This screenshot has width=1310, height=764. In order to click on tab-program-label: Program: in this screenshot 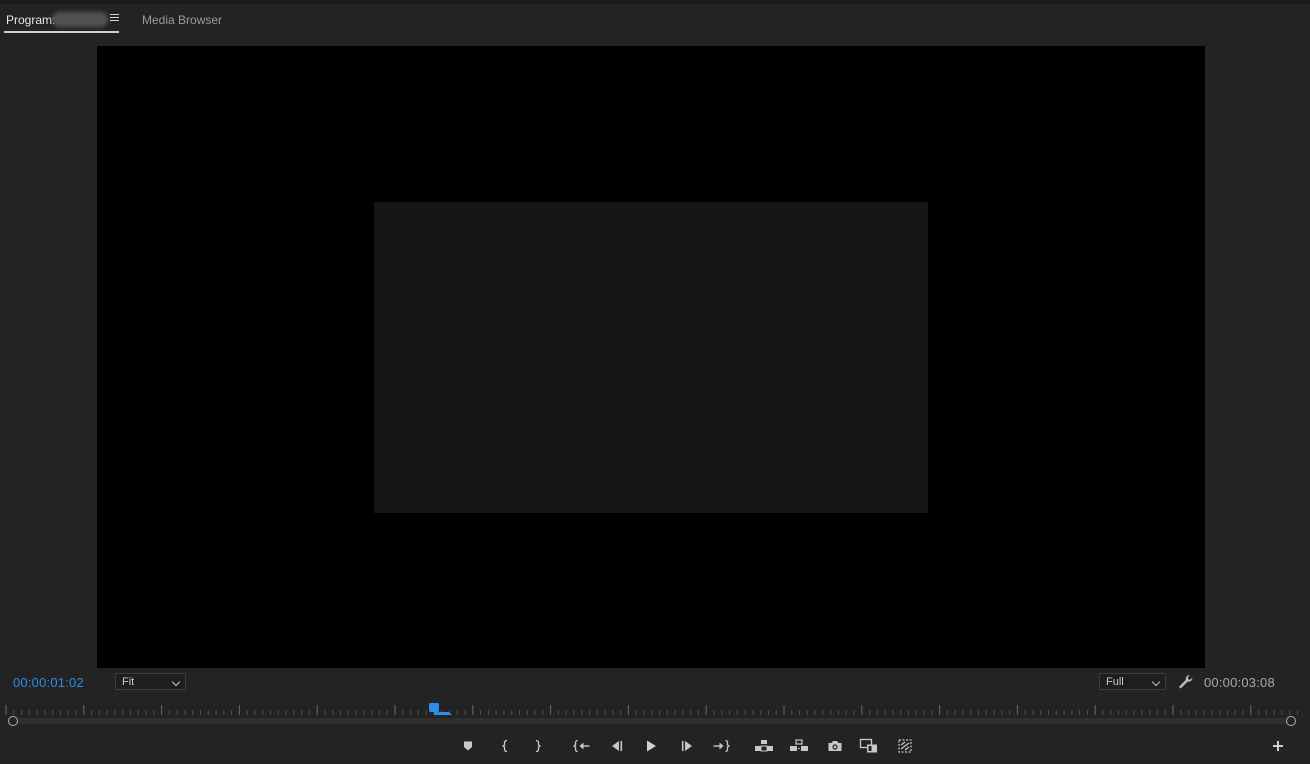, I will do `click(31, 20)`.